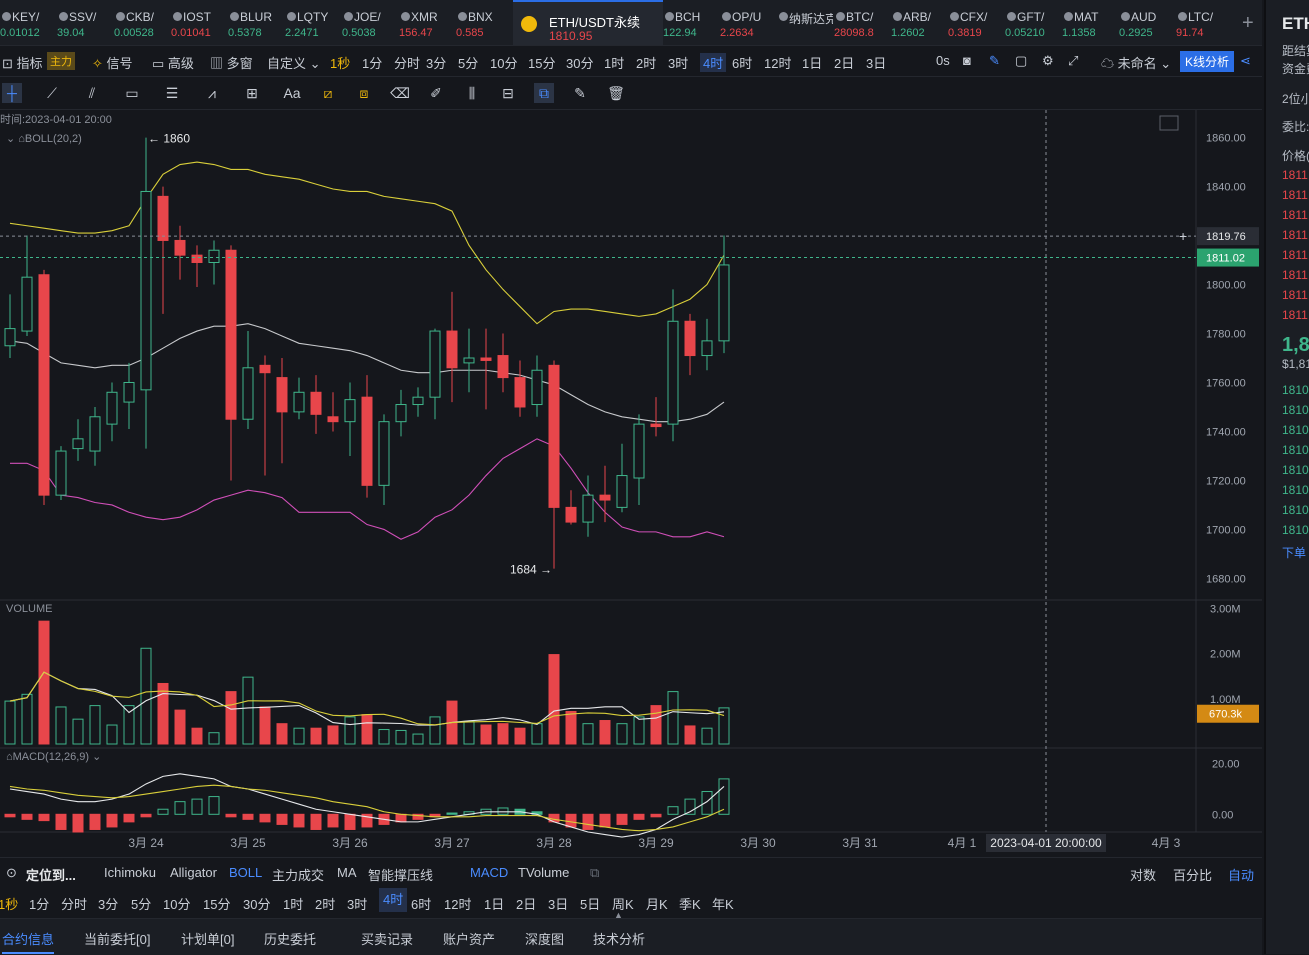  What do you see at coordinates (400, 93) in the screenshot?
I see `eraser-icon: ⌫` at bounding box center [400, 93].